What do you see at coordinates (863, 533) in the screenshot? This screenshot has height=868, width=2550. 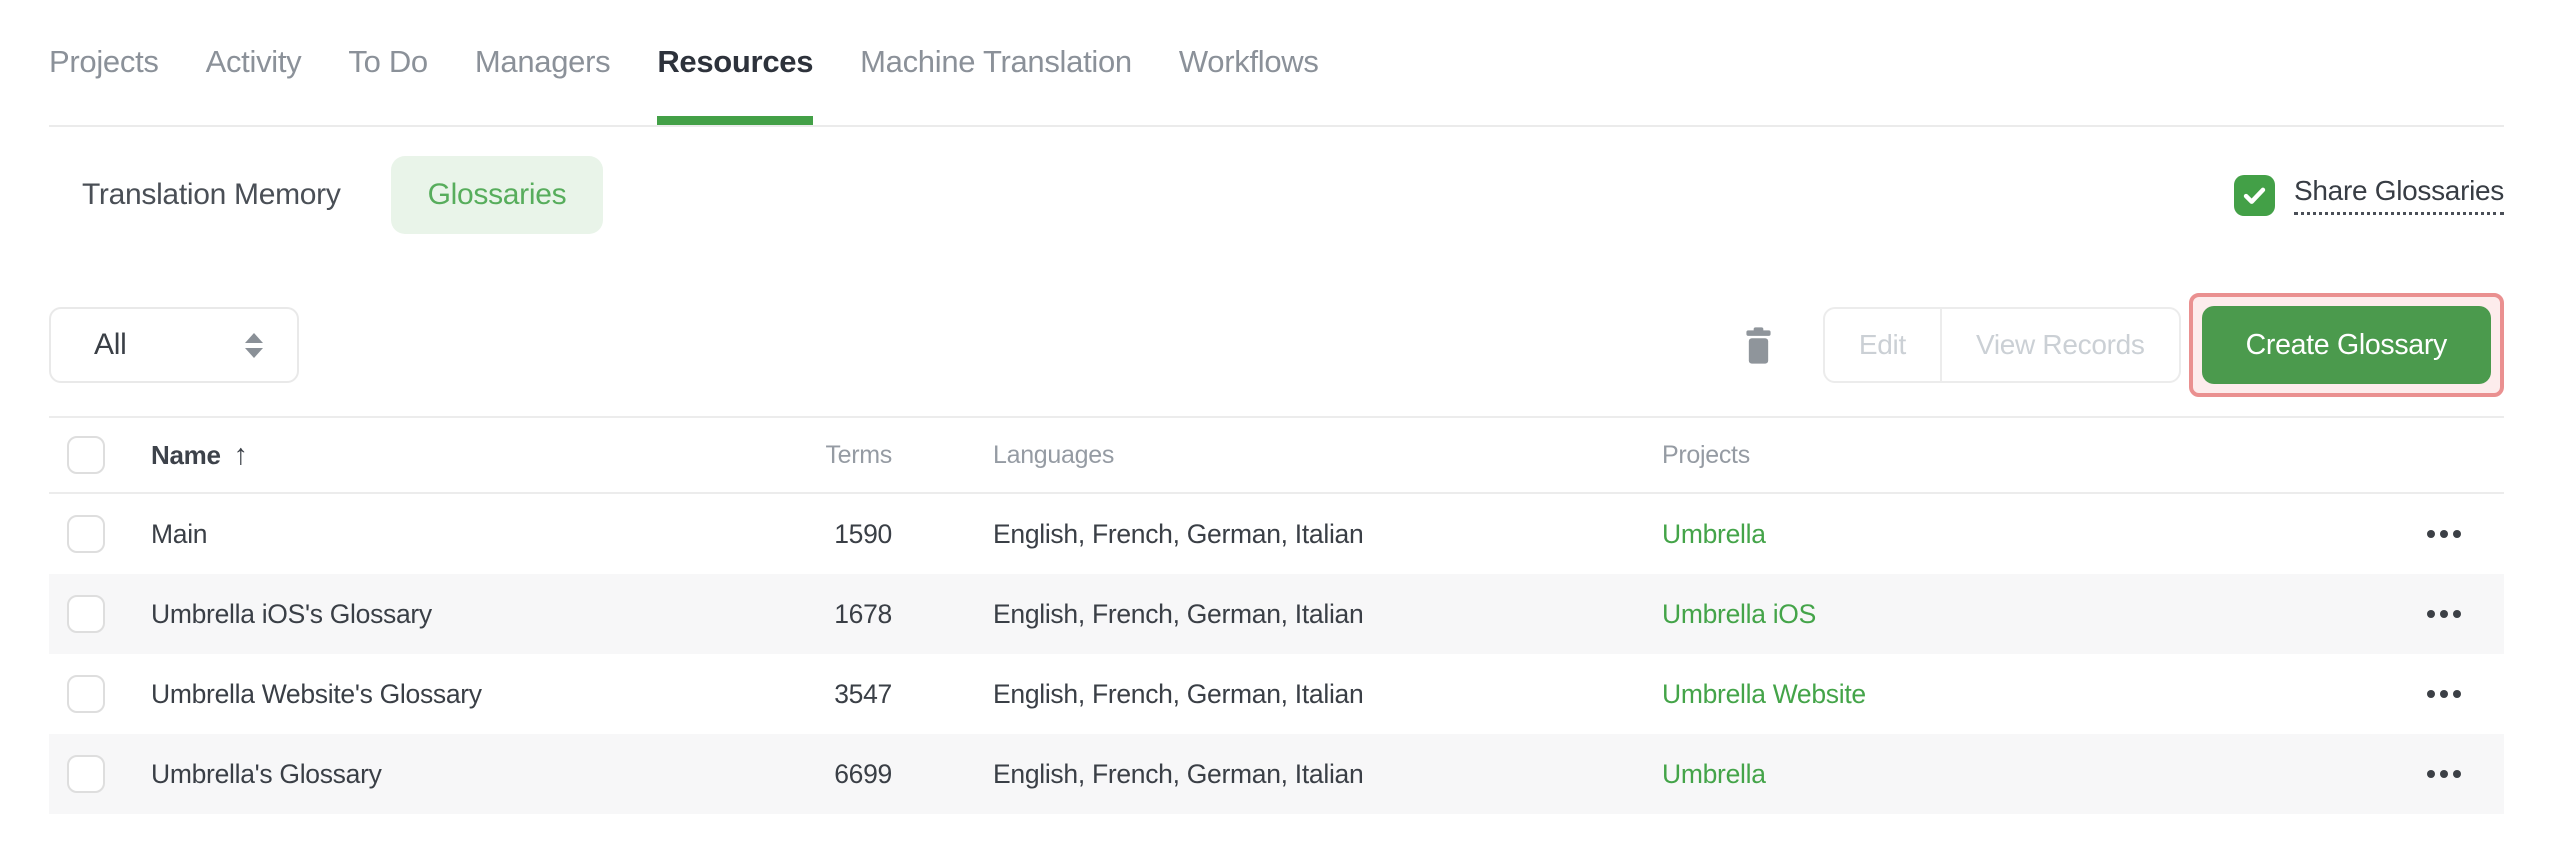 I see `glossary-terms-count: 1590` at bounding box center [863, 533].